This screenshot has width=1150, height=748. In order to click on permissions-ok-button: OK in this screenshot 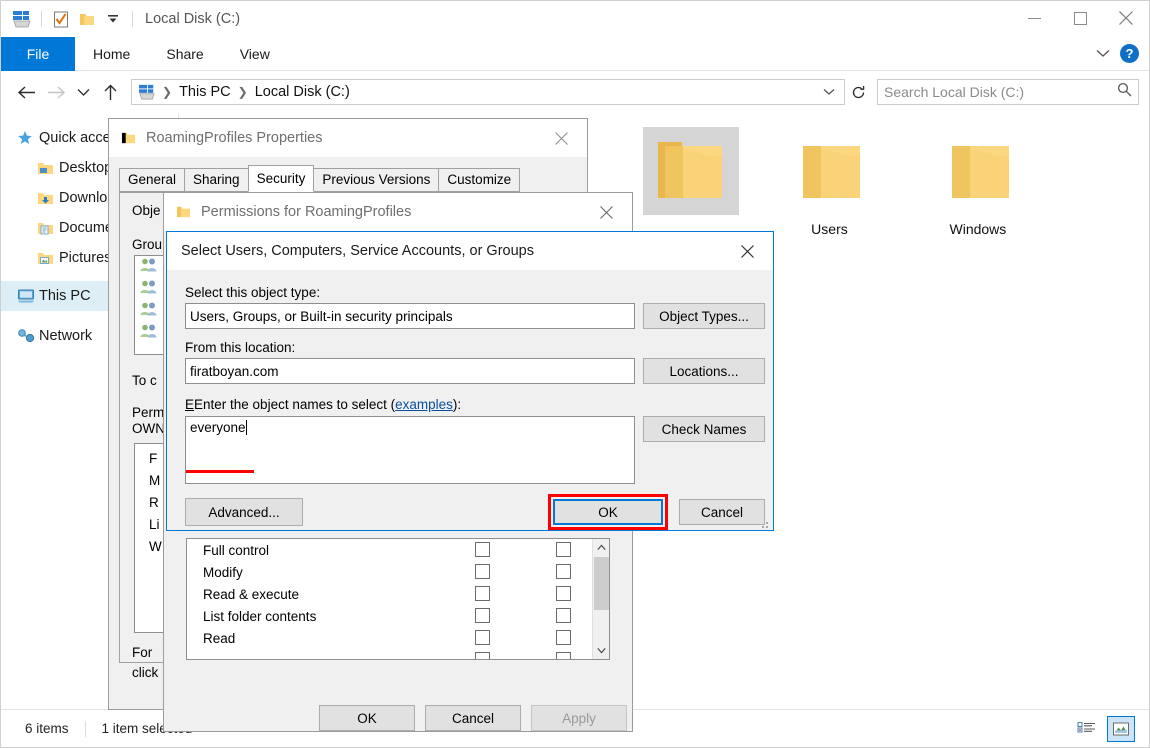, I will do `click(367, 718)`.